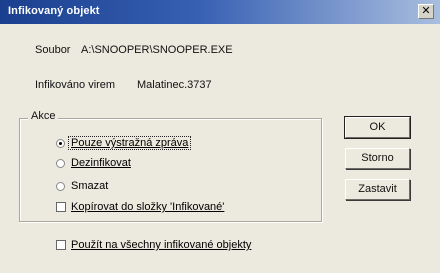 This screenshot has height=273, width=440. What do you see at coordinates (61, 245) in the screenshot?
I see `checkbox-apply-to-all` at bounding box center [61, 245].